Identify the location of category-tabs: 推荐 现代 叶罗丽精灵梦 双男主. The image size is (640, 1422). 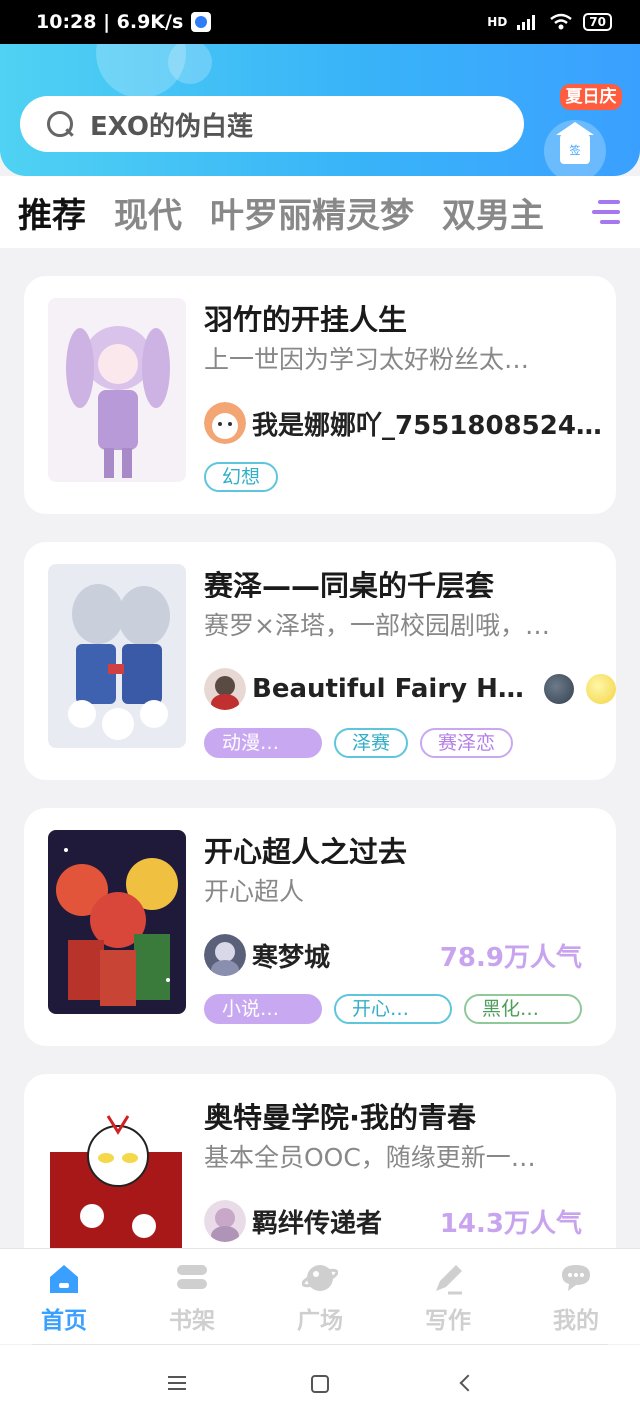
(320, 212).